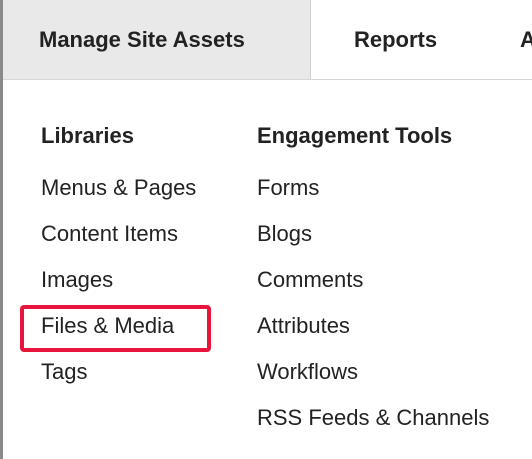 This screenshot has height=459, width=532. What do you see at coordinates (373, 188) in the screenshot?
I see `menu-link-forms: Forms` at bounding box center [373, 188].